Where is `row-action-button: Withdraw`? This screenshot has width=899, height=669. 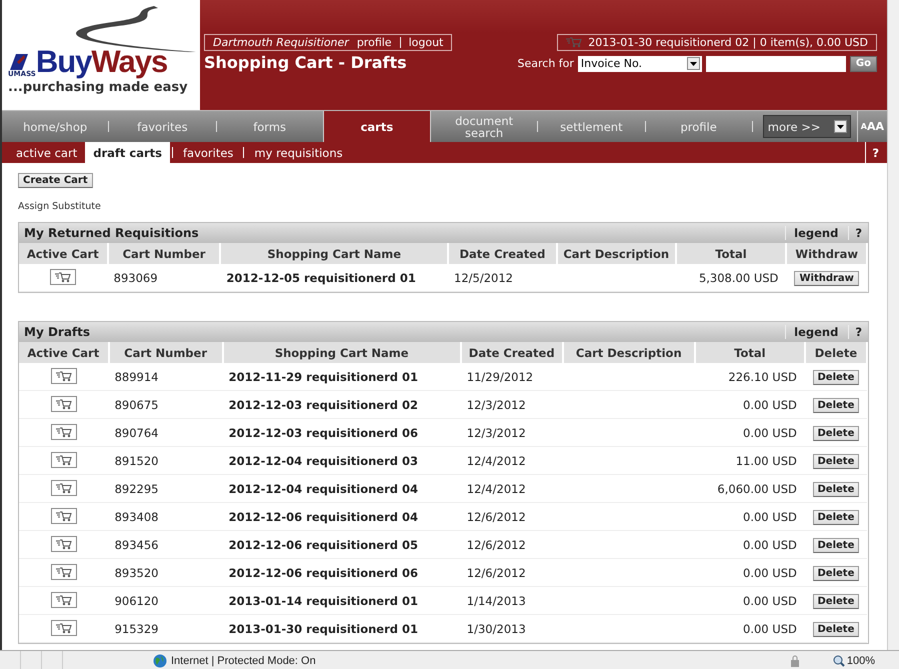 row-action-button: Withdraw is located at coordinates (826, 278).